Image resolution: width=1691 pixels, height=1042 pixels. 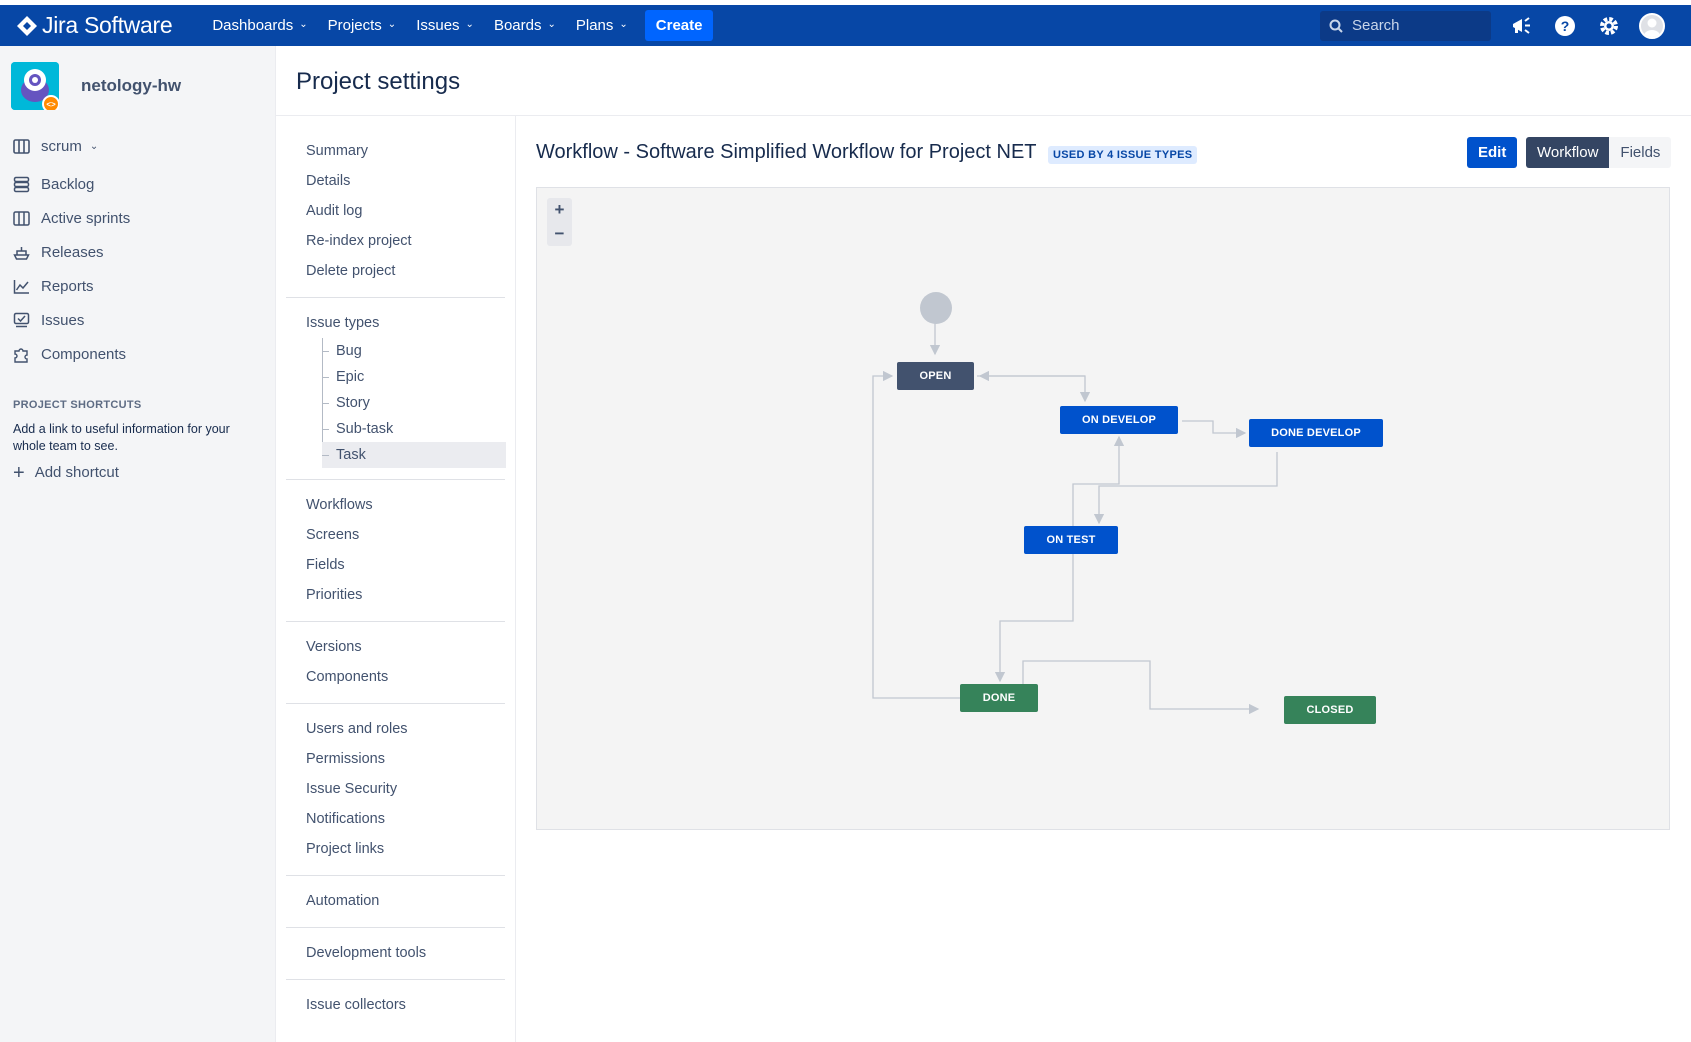 What do you see at coordinates (414, 377) in the screenshot?
I see `issue-type-epic: Epic` at bounding box center [414, 377].